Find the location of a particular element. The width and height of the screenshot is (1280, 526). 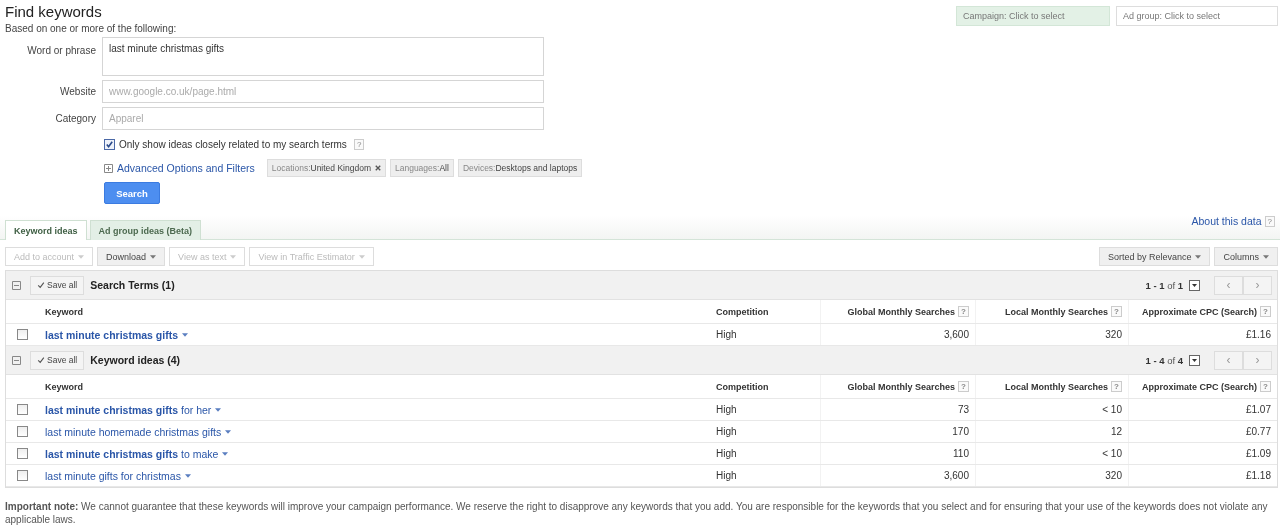

input-field: Apparel is located at coordinates (323, 118).